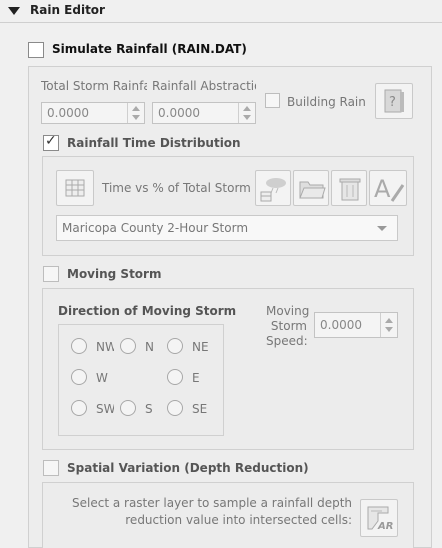 Image resolution: width=442 pixels, height=548 pixels. I want to click on total-storm-value: 0.0000, so click(68, 113).